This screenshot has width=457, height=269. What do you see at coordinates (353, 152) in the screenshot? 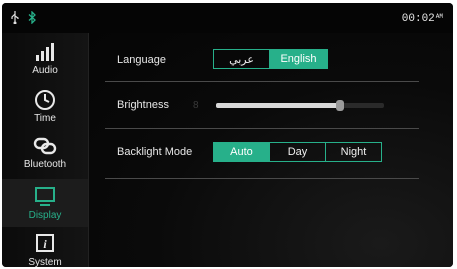
I see `backlight-option-night: Night` at bounding box center [353, 152].